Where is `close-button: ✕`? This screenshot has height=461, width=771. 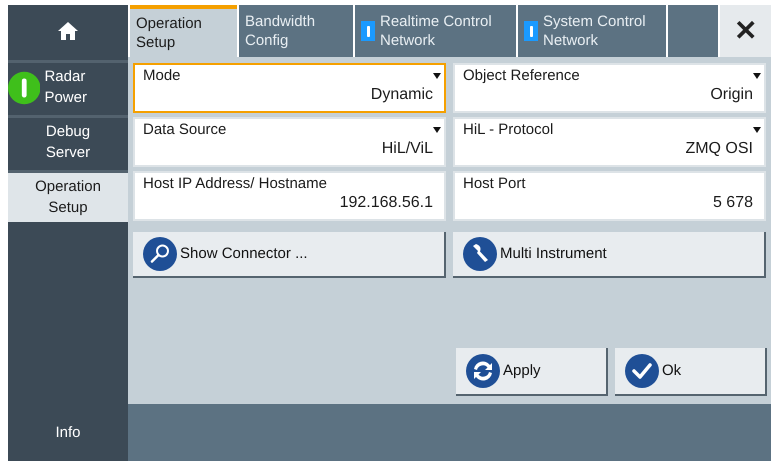 close-button: ✕ is located at coordinates (745, 31).